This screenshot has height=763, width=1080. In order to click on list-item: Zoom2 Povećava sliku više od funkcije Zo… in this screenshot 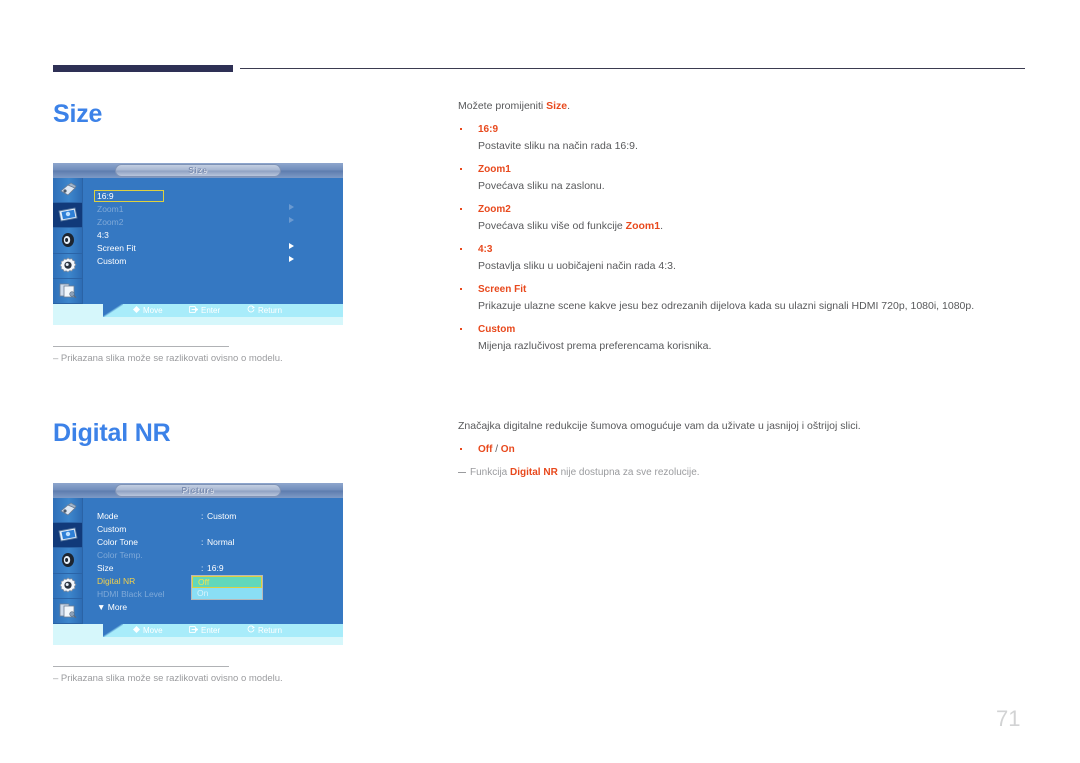, I will do `click(743, 218)`.